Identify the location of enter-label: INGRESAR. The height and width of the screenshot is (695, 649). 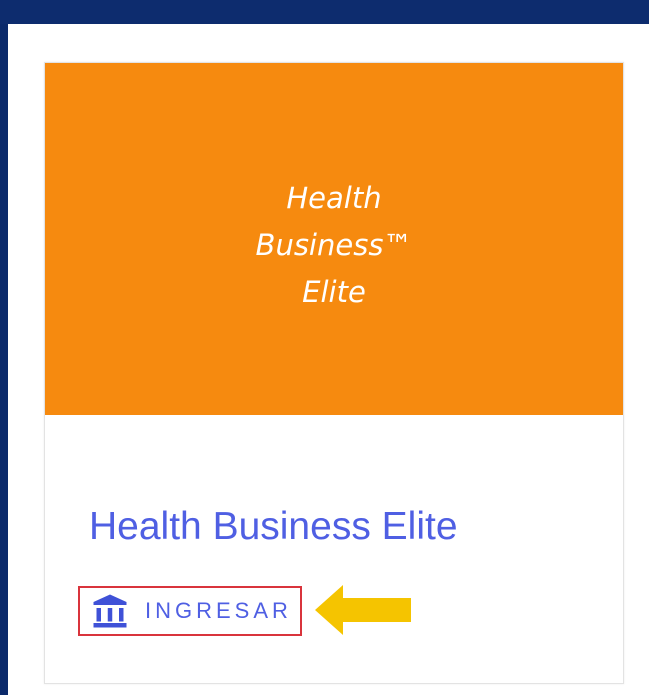
(218, 610).